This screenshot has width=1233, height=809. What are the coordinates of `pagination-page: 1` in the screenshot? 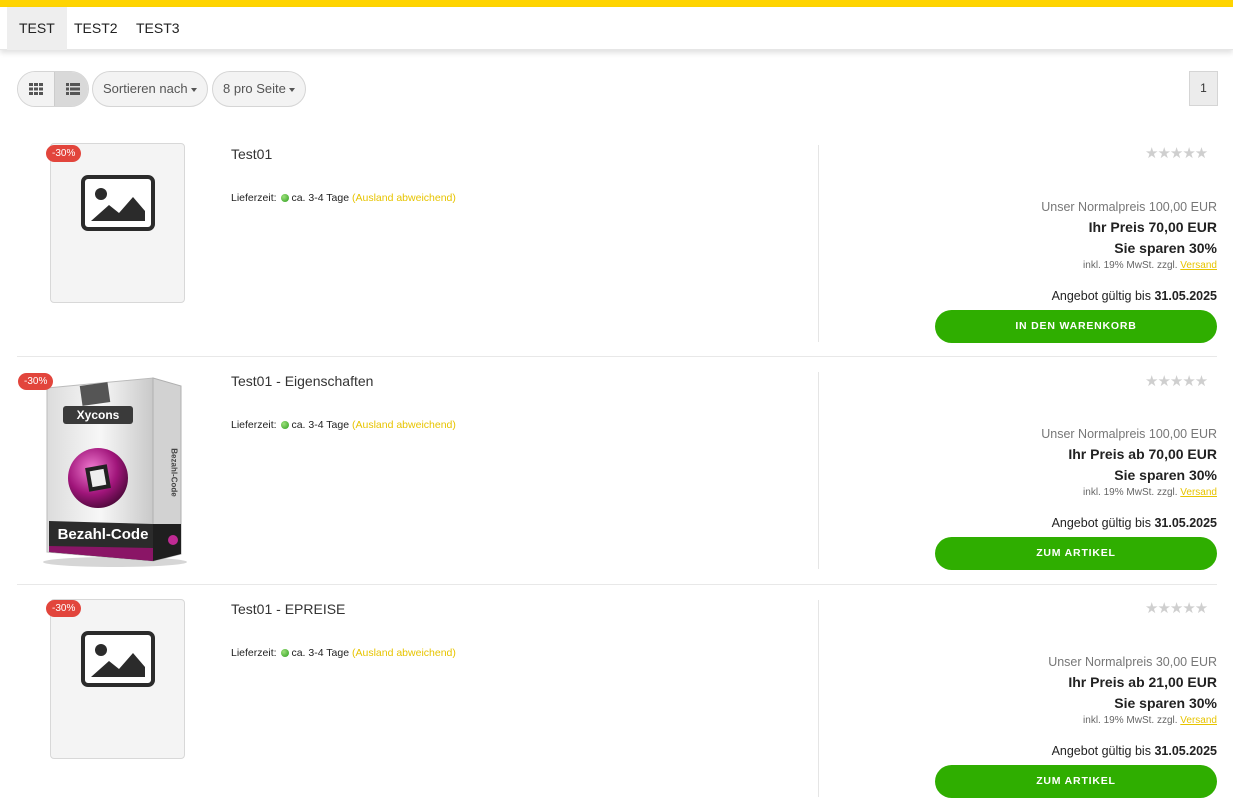 It's located at (1203, 88).